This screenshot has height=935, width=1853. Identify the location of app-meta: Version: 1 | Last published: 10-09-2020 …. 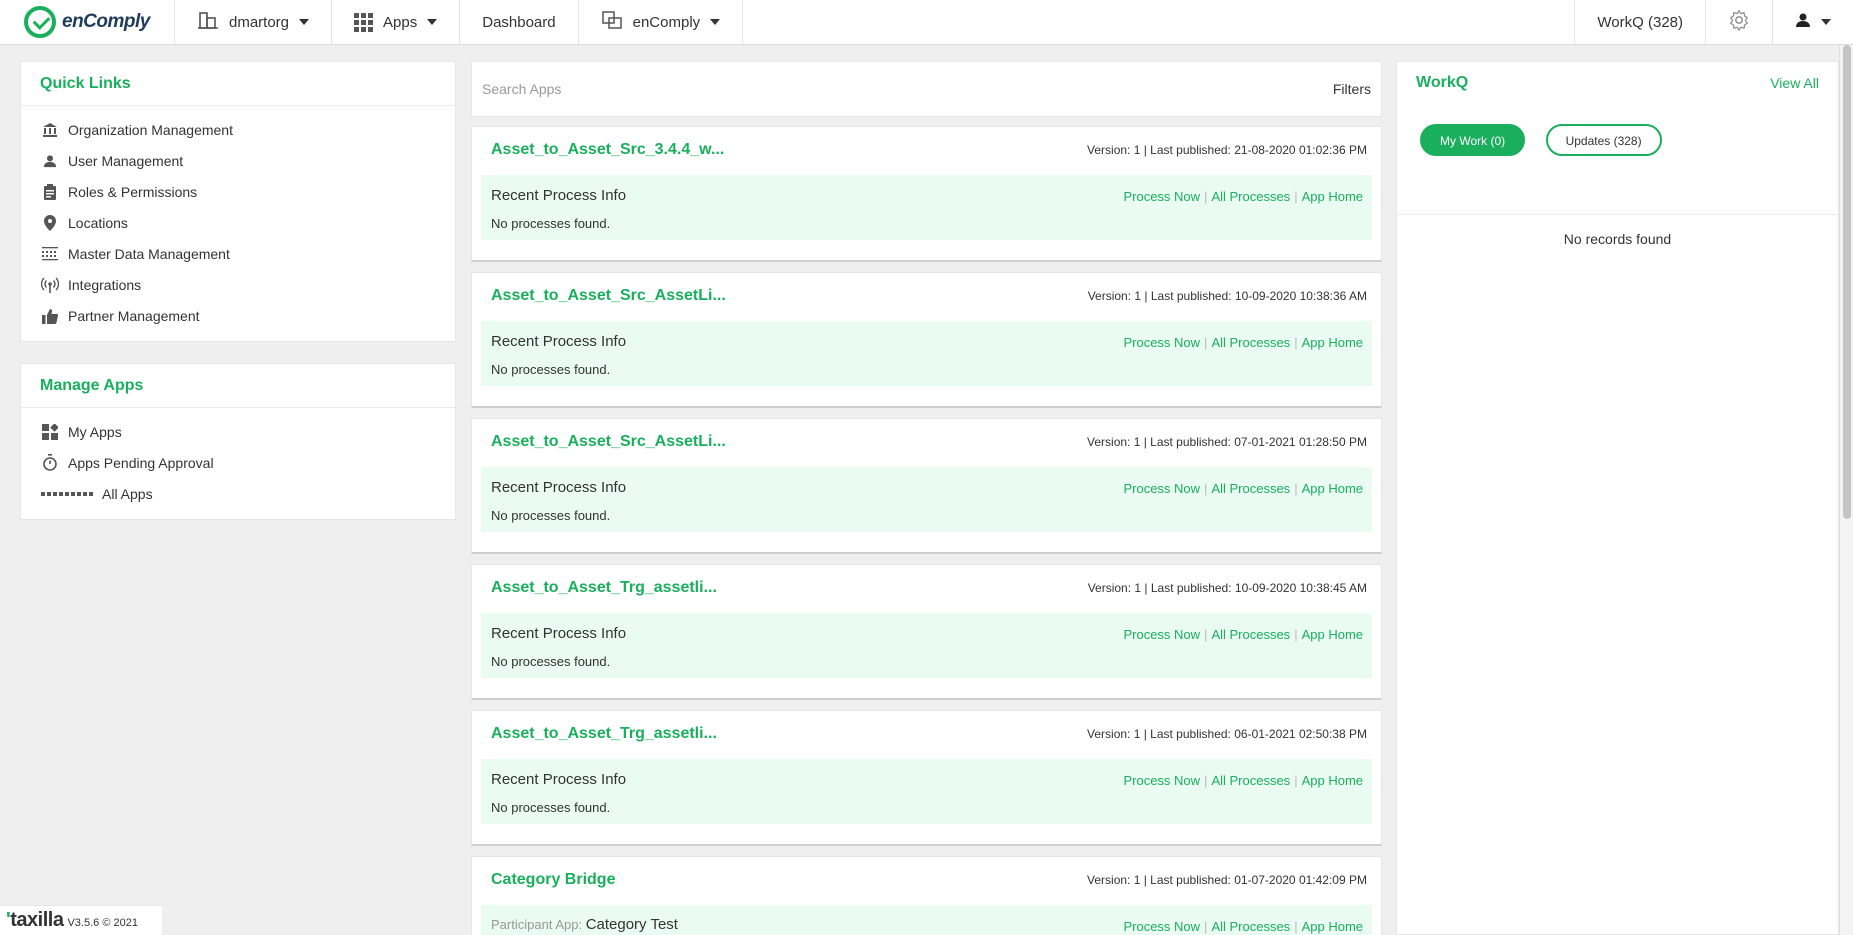
(1227, 296).